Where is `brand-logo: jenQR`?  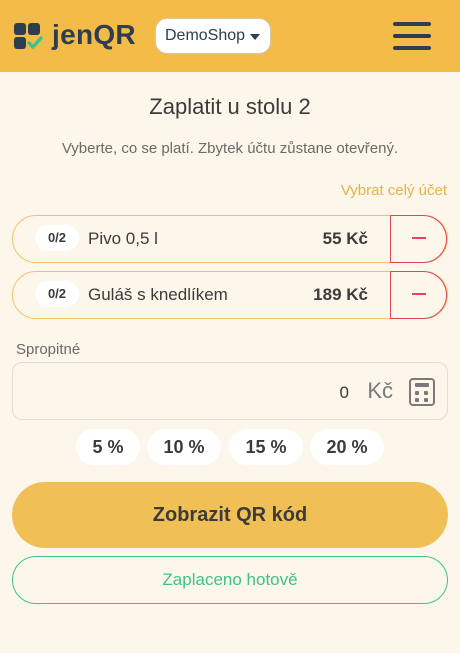
brand-logo: jenQR is located at coordinates (75, 35).